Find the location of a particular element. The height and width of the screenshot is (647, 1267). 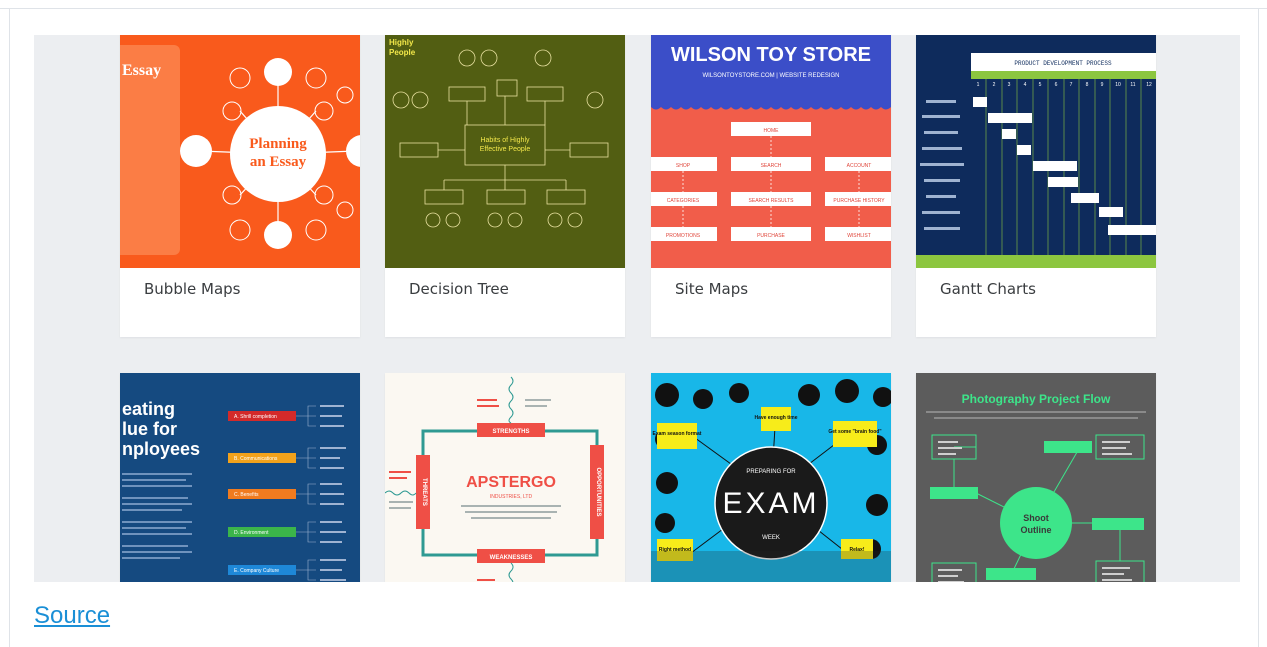

svg-text: D. Environment is located at coordinates (251, 533).